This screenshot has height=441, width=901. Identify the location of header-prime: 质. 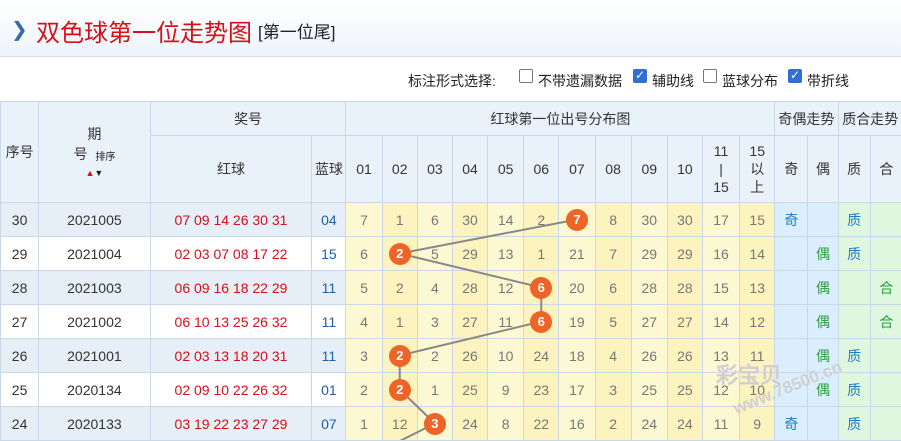
(854, 169).